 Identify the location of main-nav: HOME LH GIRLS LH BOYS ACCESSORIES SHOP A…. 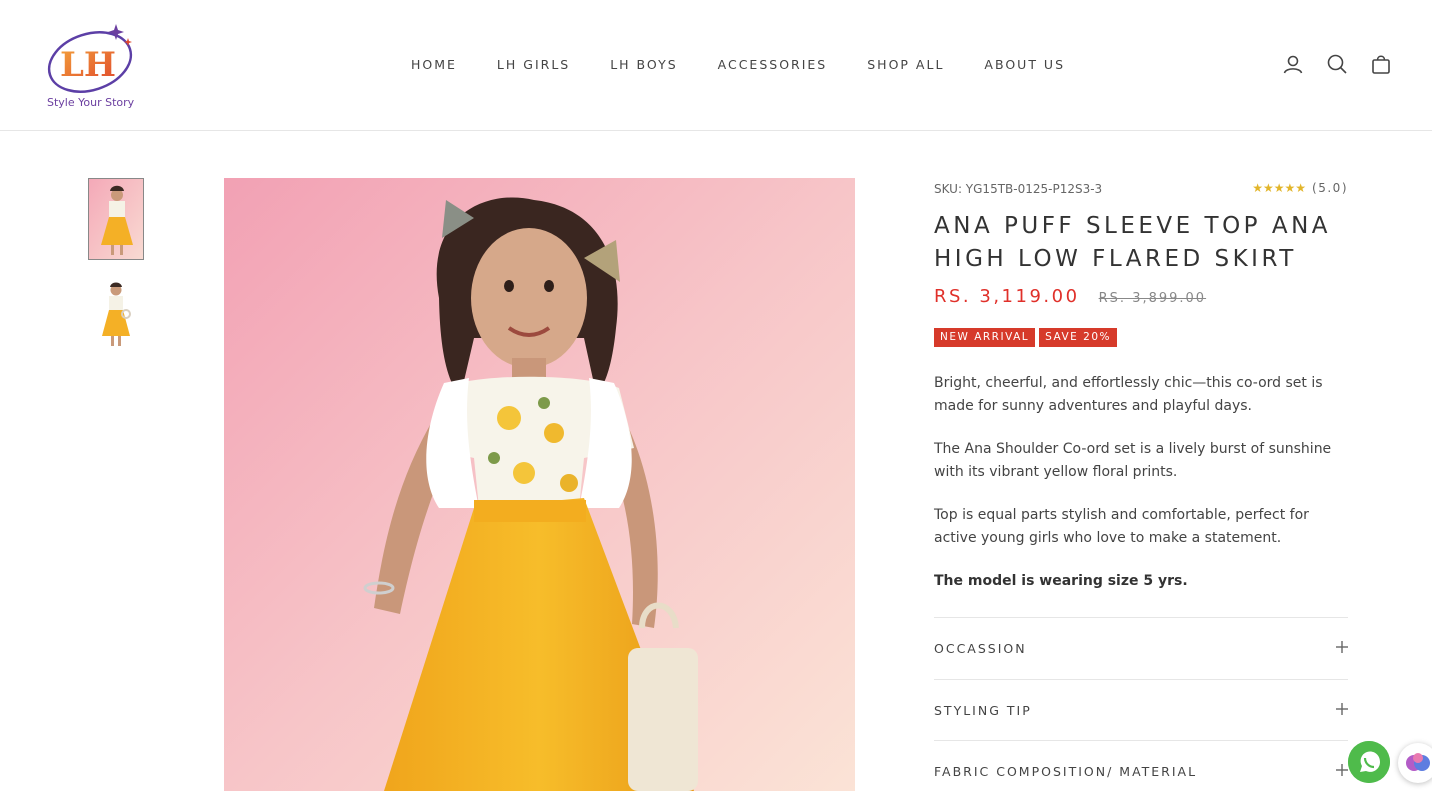
(758, 64).